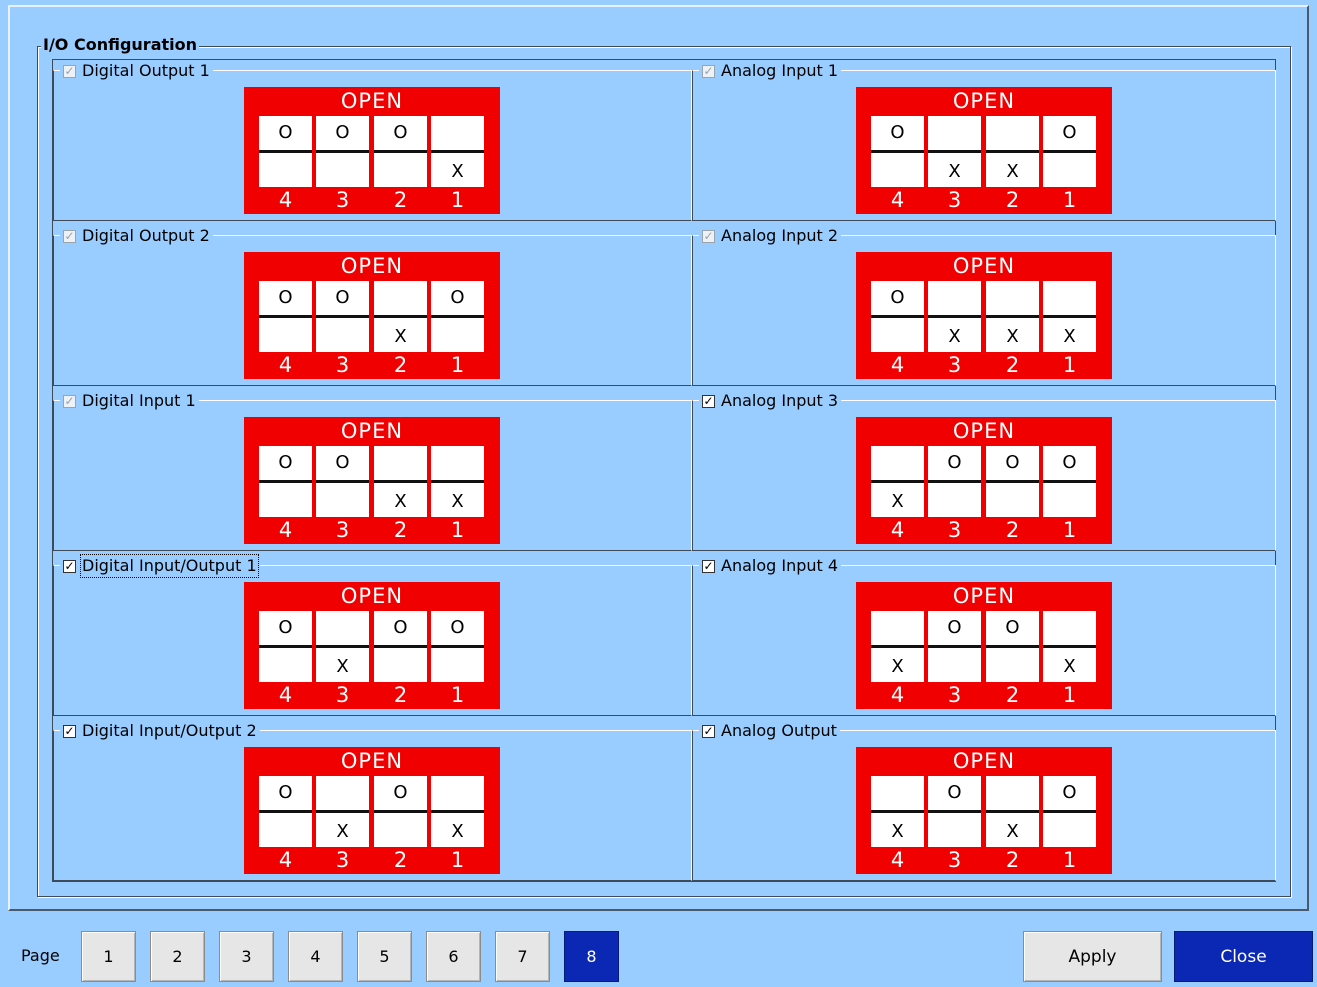 The width and height of the screenshot is (1317, 987). What do you see at coordinates (372, 150) in the screenshot?
I see `dip-switch-block: OPEN O 4 O 3 O 2 X 1` at bounding box center [372, 150].